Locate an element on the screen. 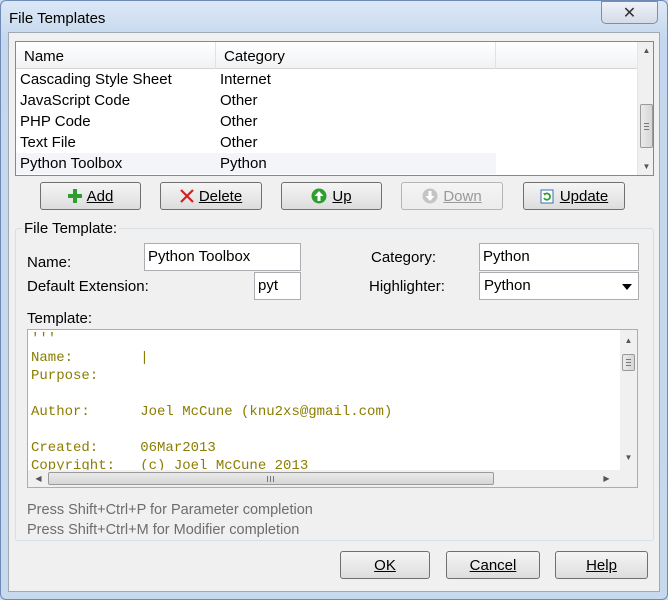 This screenshot has height=600, width=668. down-button: Down is located at coordinates (452, 196).